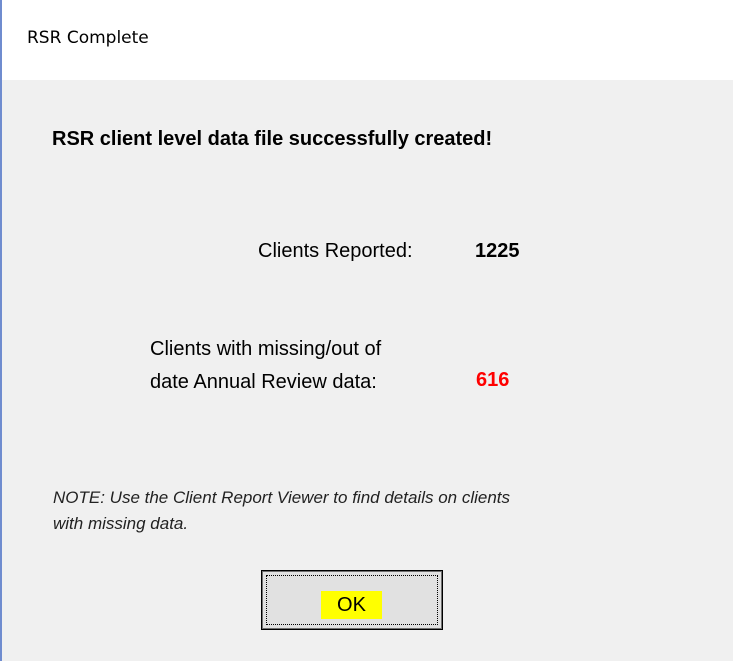  What do you see at coordinates (121, 523) in the screenshot?
I see `note-line: with missing data.` at bounding box center [121, 523].